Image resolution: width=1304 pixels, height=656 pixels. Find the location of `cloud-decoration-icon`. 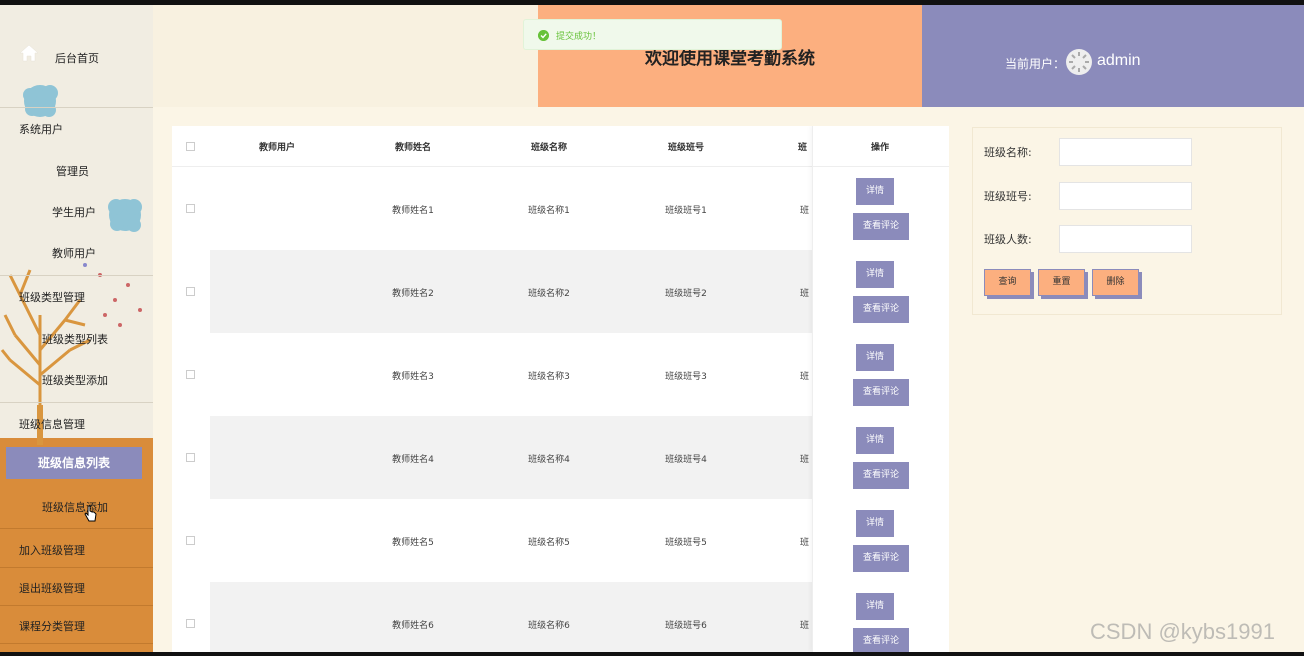

cloud-decoration-icon is located at coordinates (40, 101).